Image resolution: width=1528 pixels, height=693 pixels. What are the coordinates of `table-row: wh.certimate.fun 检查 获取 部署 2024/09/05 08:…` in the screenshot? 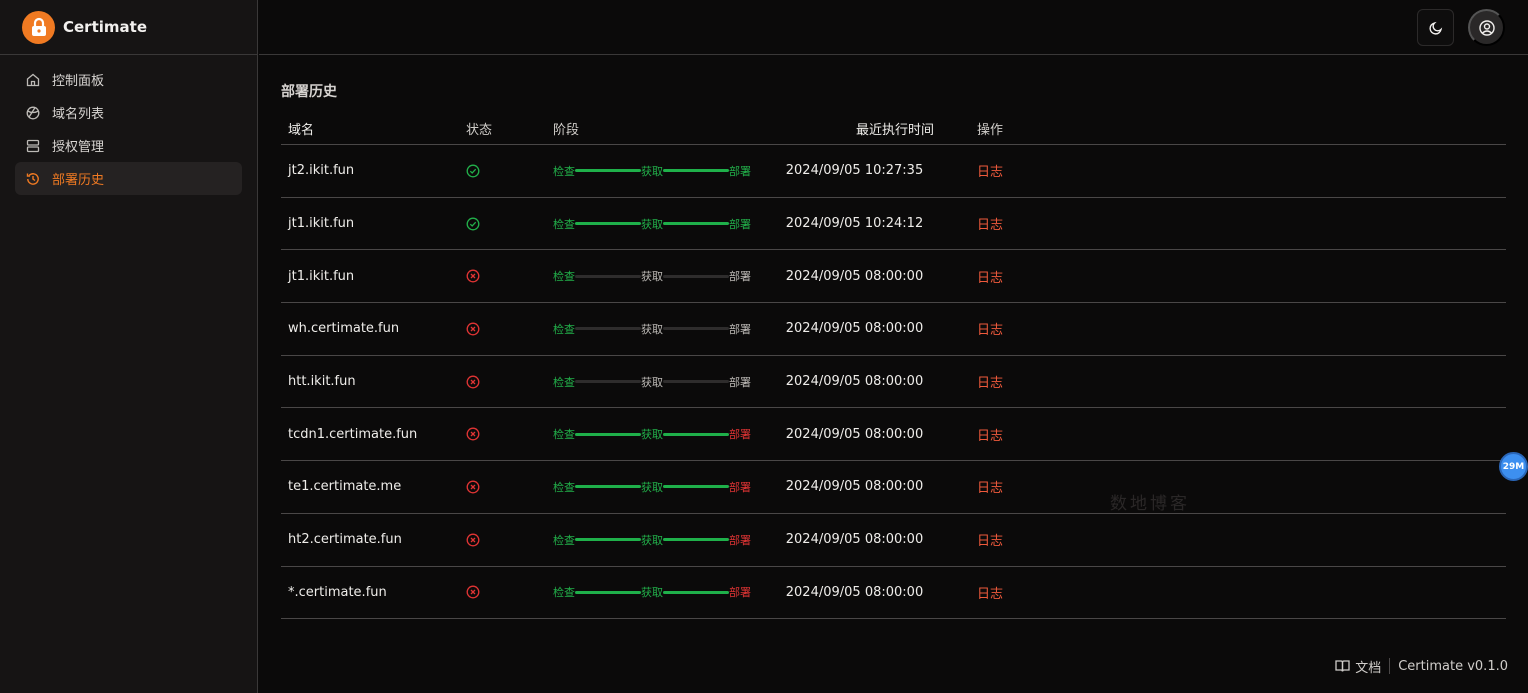 It's located at (893, 329).